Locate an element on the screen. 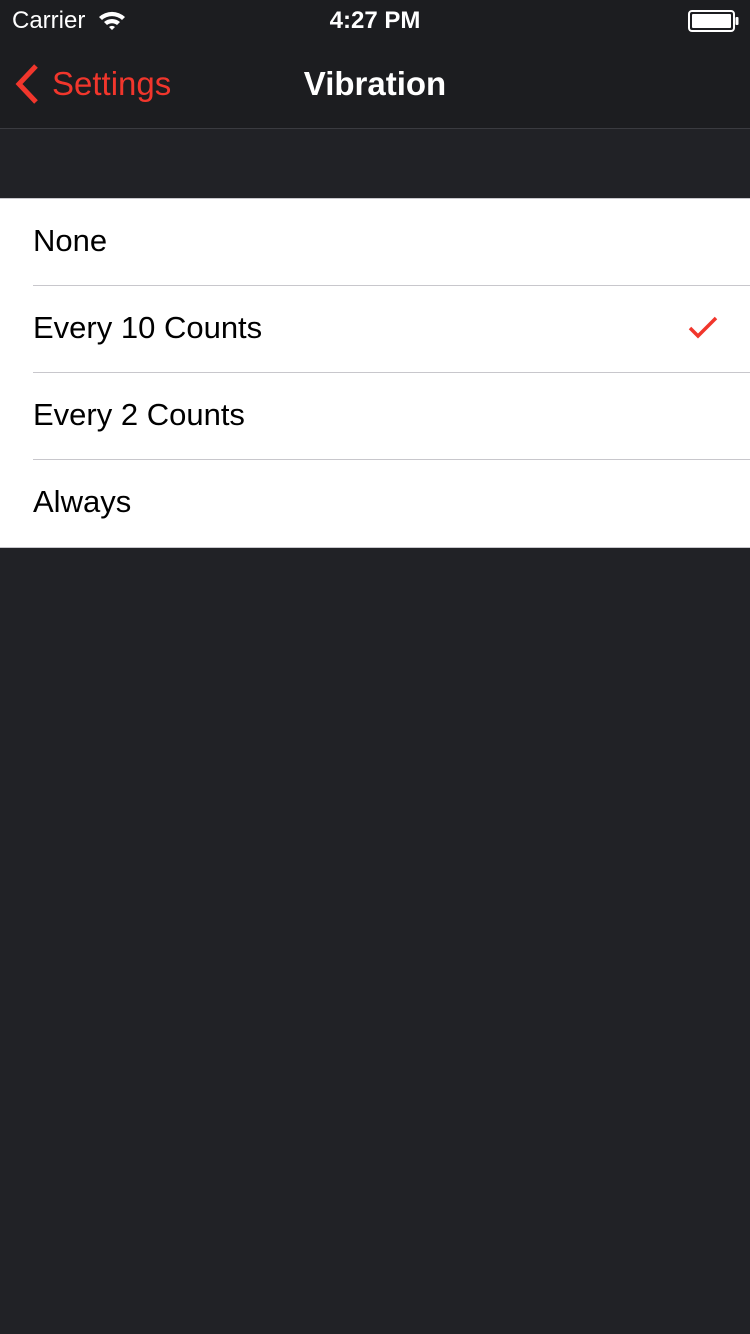 This screenshot has width=750, height=1334. checkmark-icon is located at coordinates (703, 327).